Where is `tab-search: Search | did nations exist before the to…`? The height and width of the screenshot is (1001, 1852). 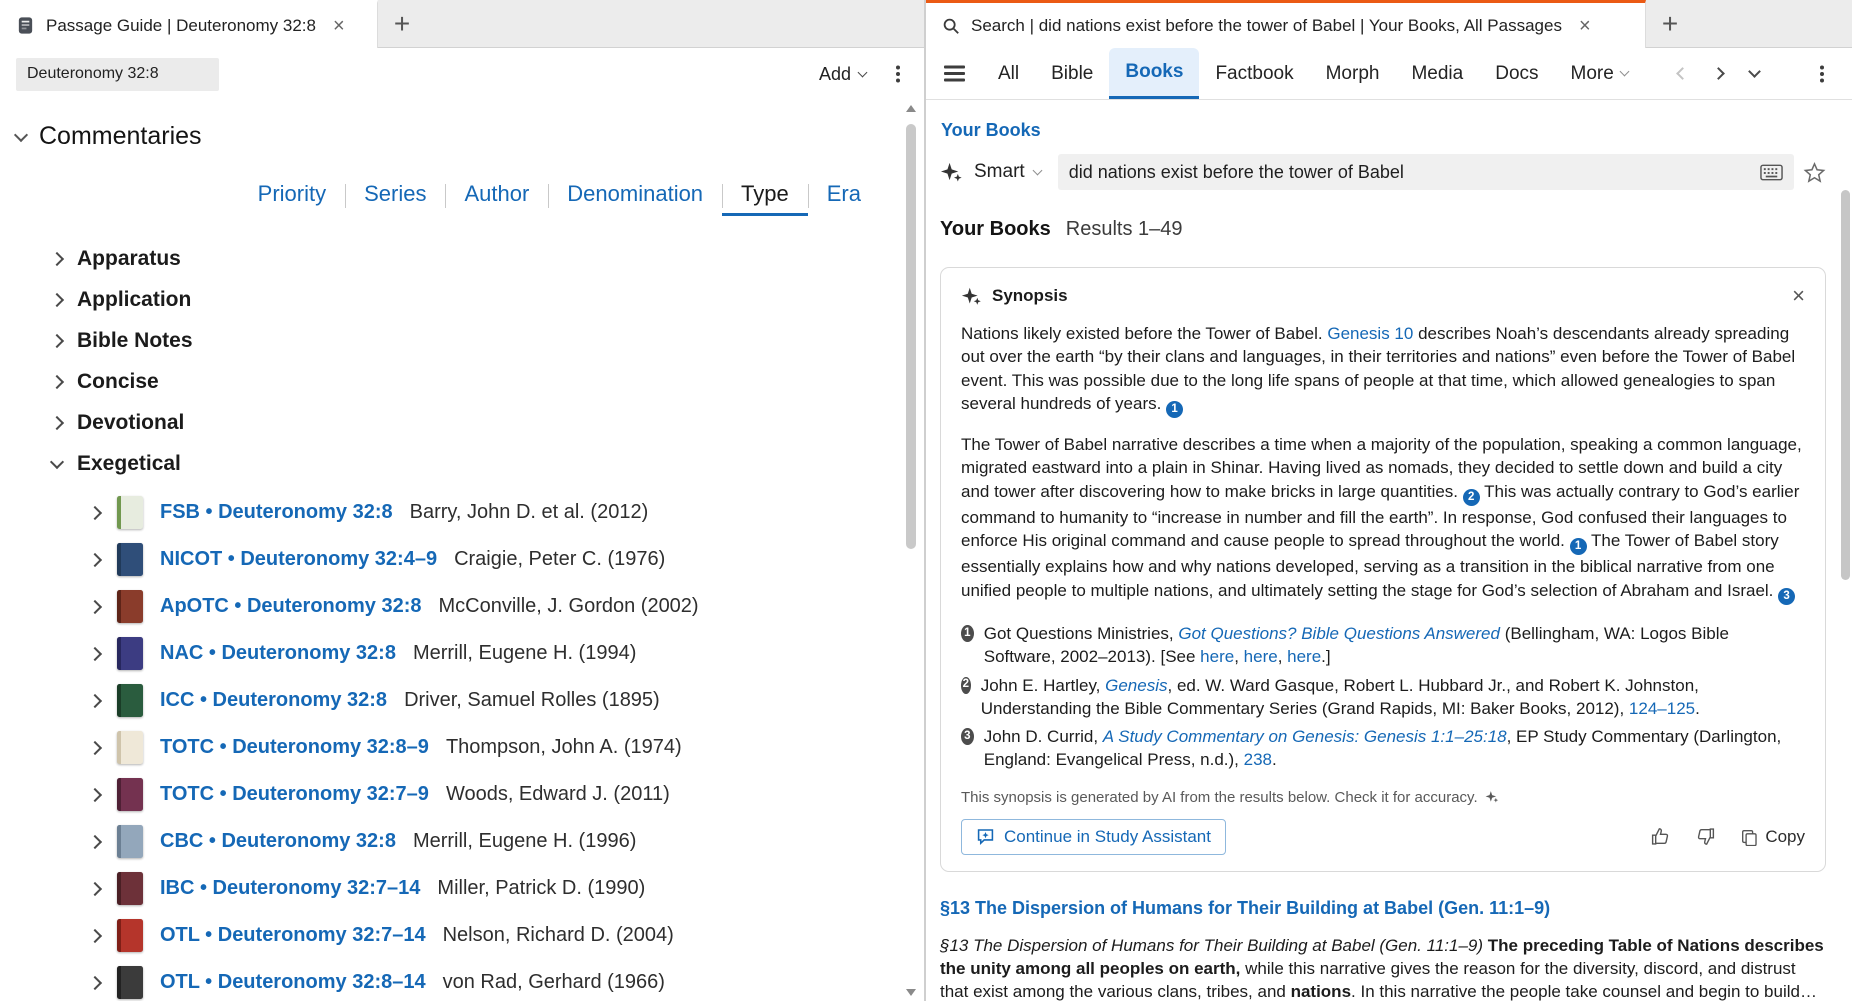
tab-search: Search | did nations exist before the to… is located at coordinates (1286, 24).